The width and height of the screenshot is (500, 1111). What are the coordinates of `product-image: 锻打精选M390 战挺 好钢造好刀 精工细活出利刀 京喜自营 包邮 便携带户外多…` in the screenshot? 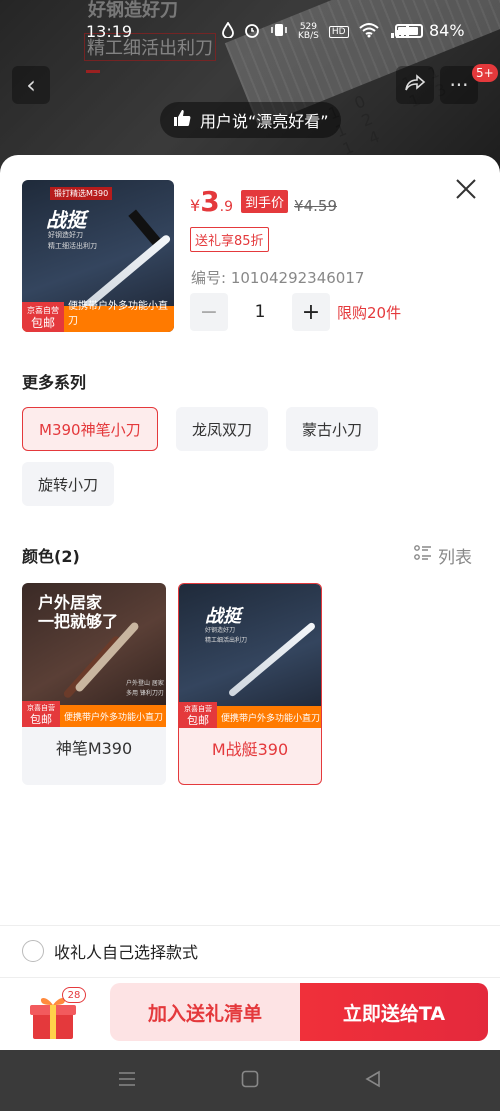 It's located at (98, 256).